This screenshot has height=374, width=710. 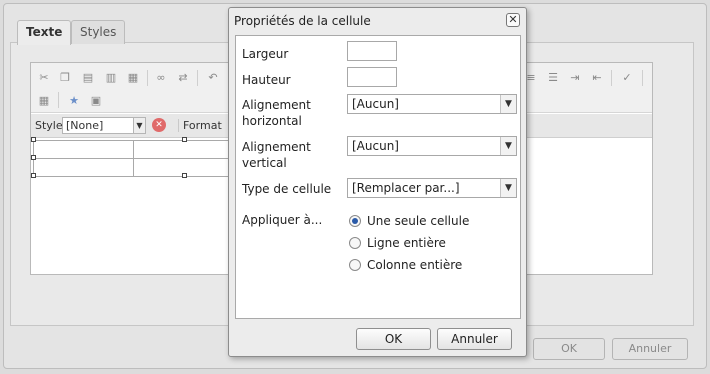 I want to click on radio-whole-row-label: Ligne entière, so click(x=406, y=243).